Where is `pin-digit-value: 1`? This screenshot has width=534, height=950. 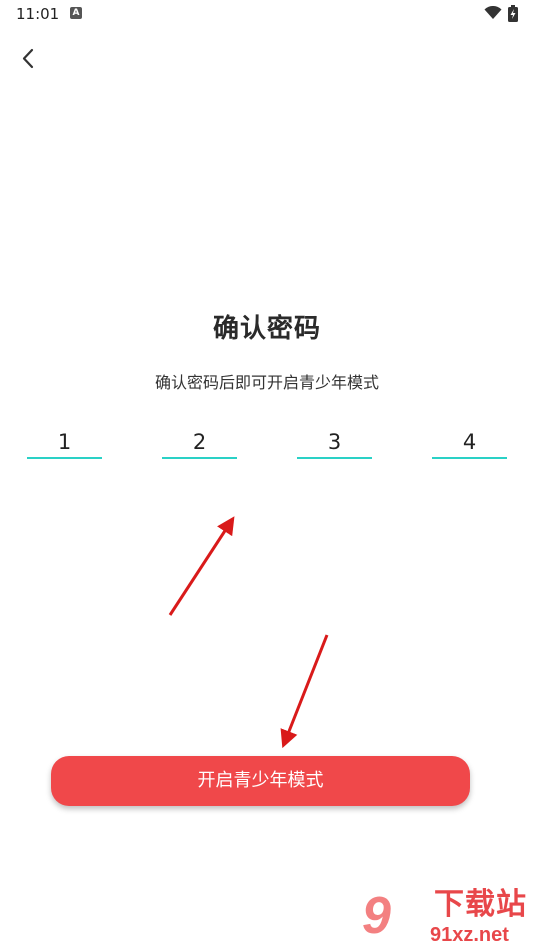 pin-digit-value: 1 is located at coordinates (64, 442).